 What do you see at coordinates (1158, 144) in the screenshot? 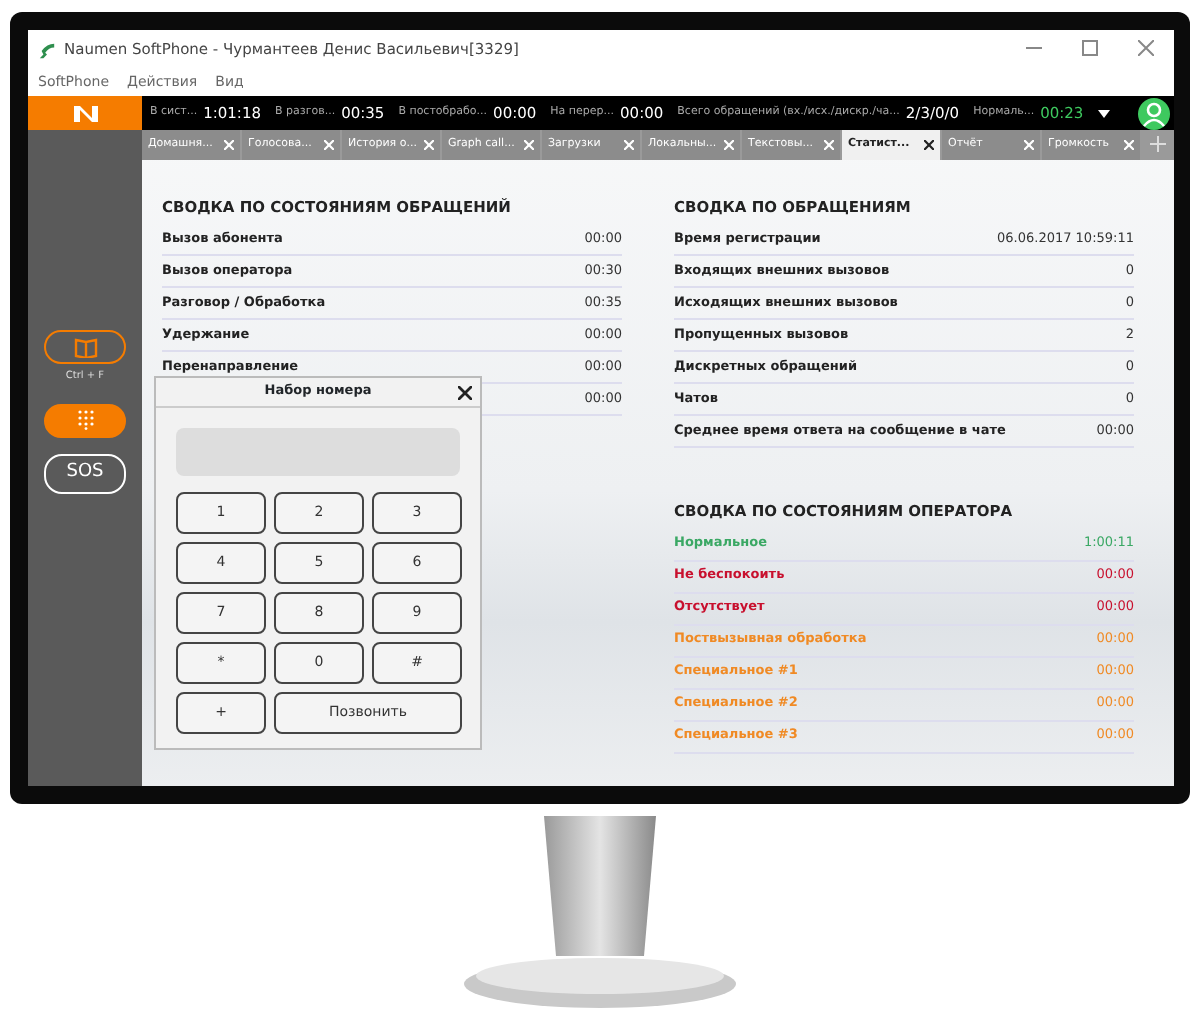
I see `add-tab-icon` at bounding box center [1158, 144].